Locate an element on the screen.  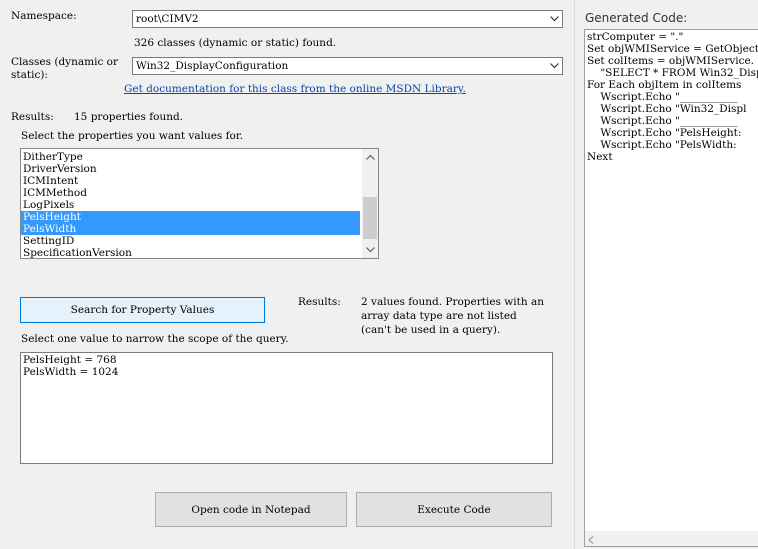
code-line: Wscript.Echo "PelsWidth: is located at coordinates (663, 145).